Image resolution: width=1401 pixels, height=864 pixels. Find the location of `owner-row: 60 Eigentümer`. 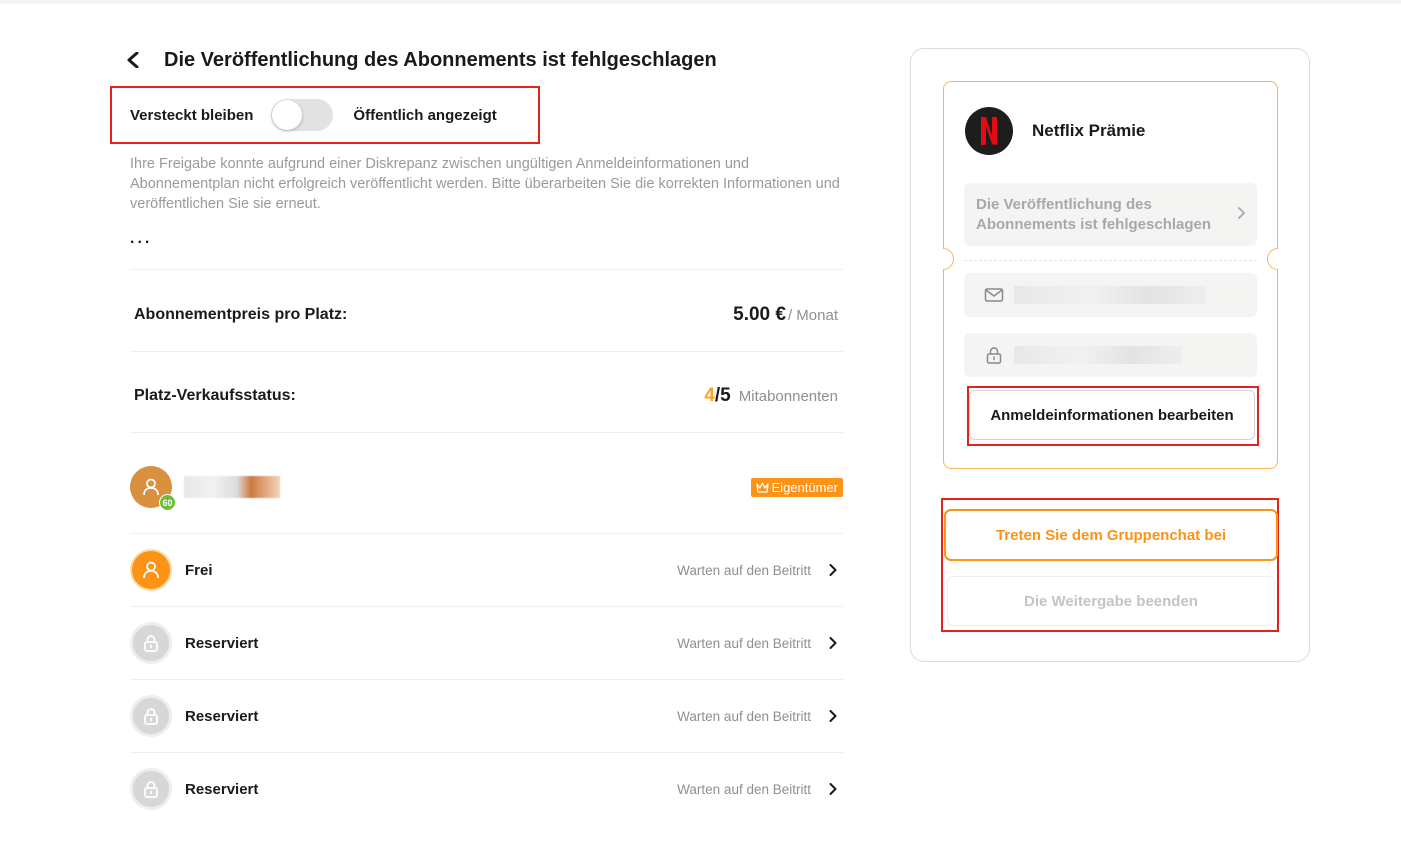

owner-row: 60 Eigentümer is located at coordinates (486, 488).